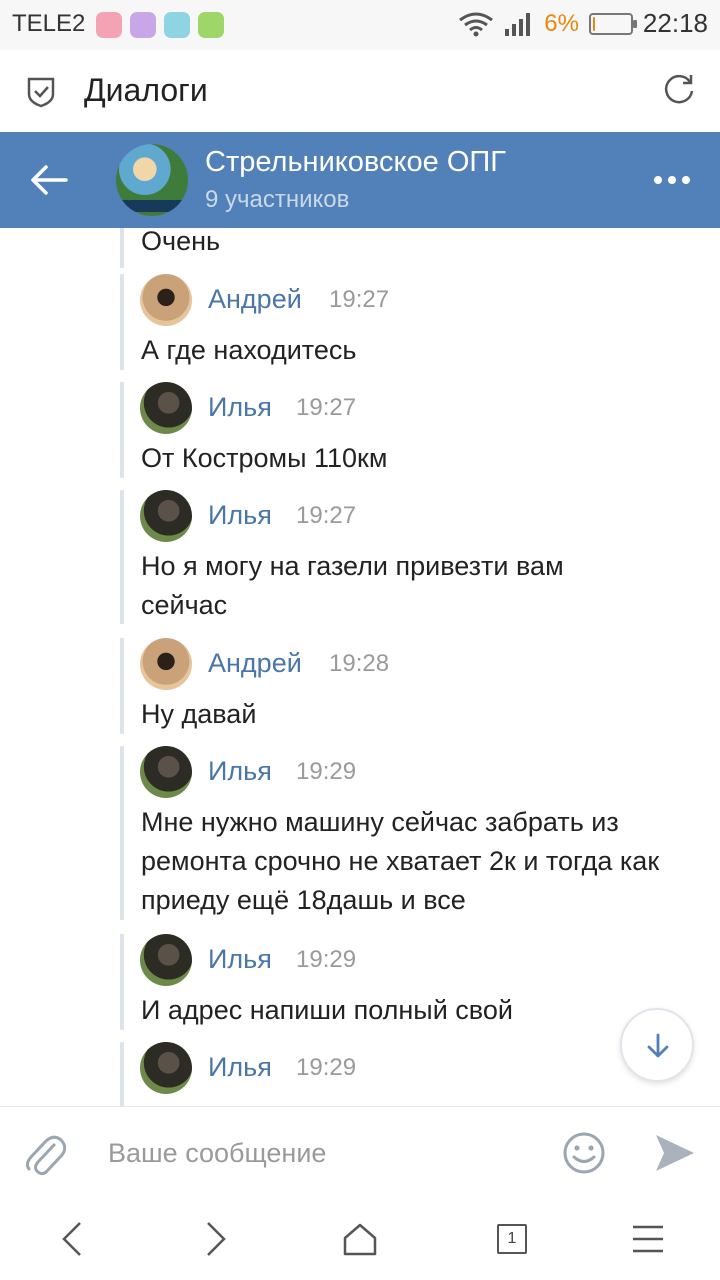 This screenshot has width=720, height=1280. I want to click on chat-avatar-caption, so click(152, 206).